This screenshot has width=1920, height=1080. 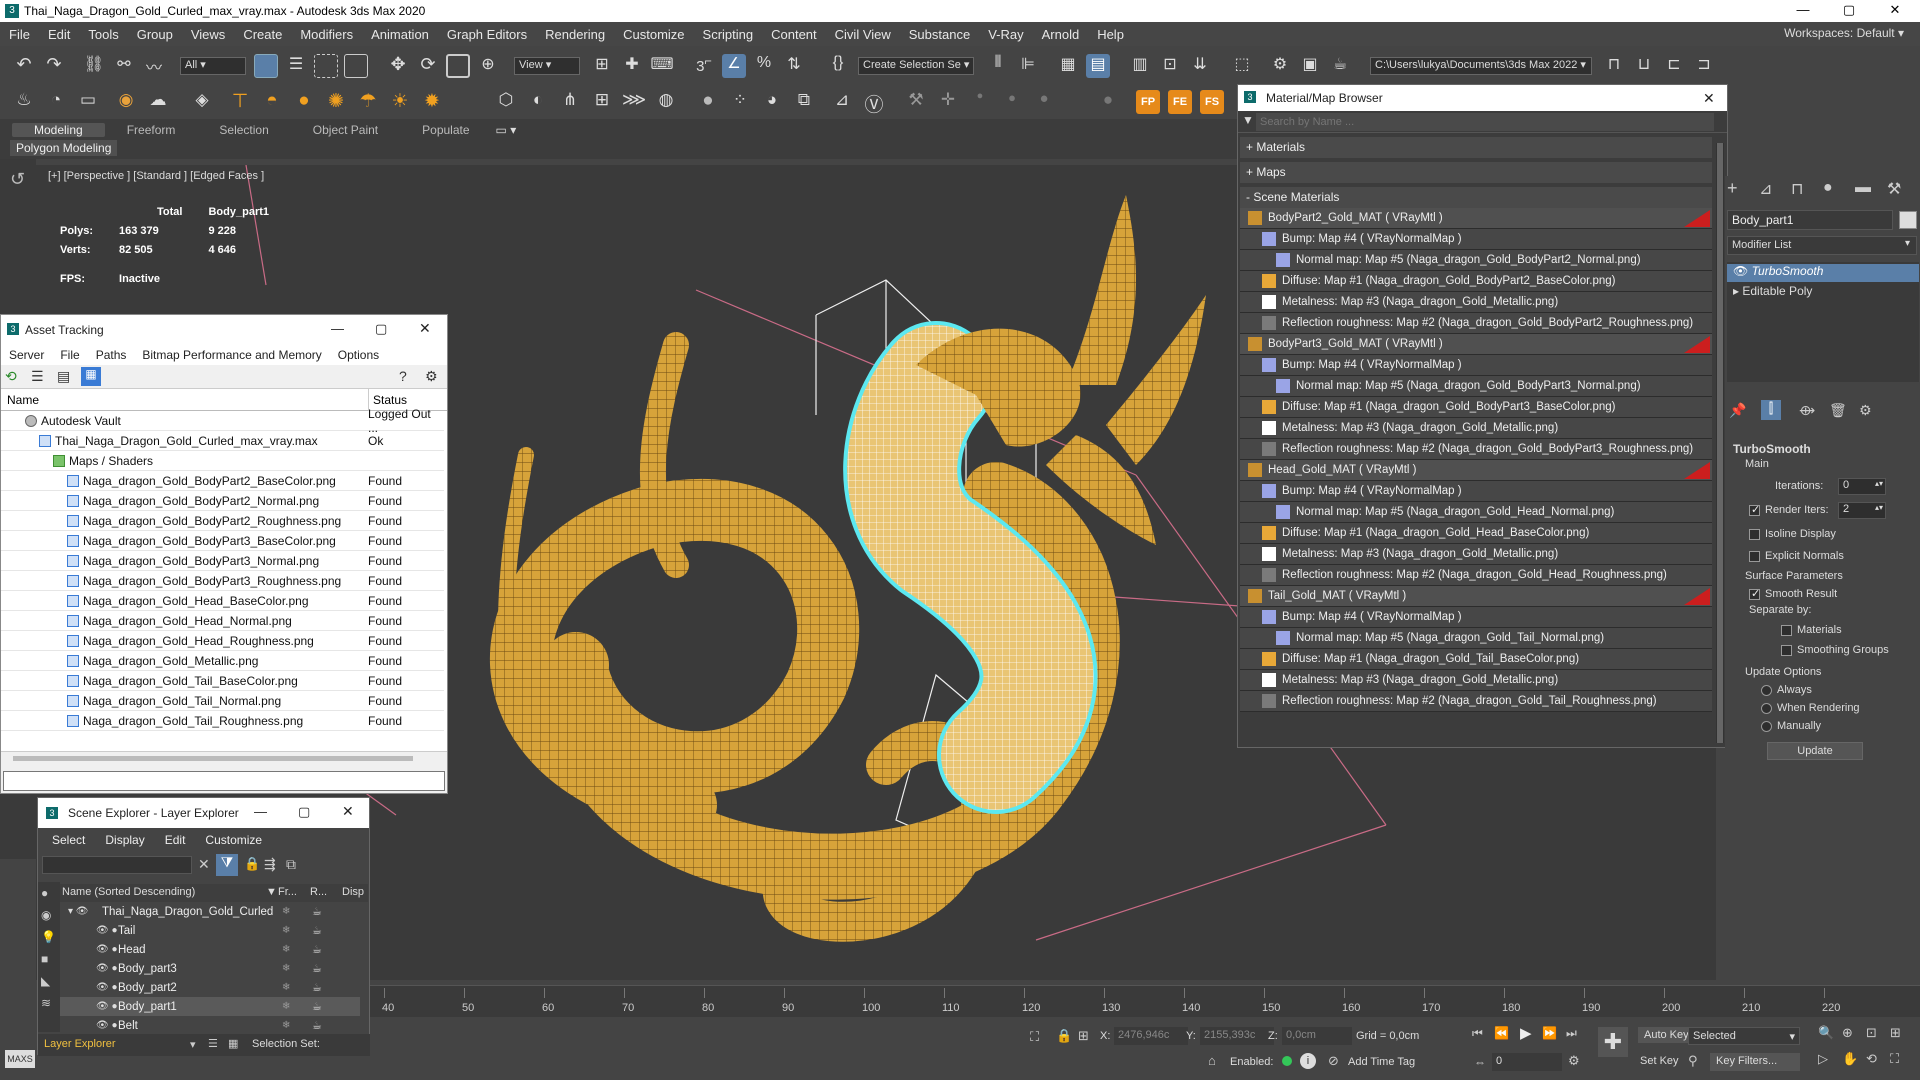 I want to click on material-row: Tail_Gold_MAT ( VRayMtl ), so click(x=1476, y=596).